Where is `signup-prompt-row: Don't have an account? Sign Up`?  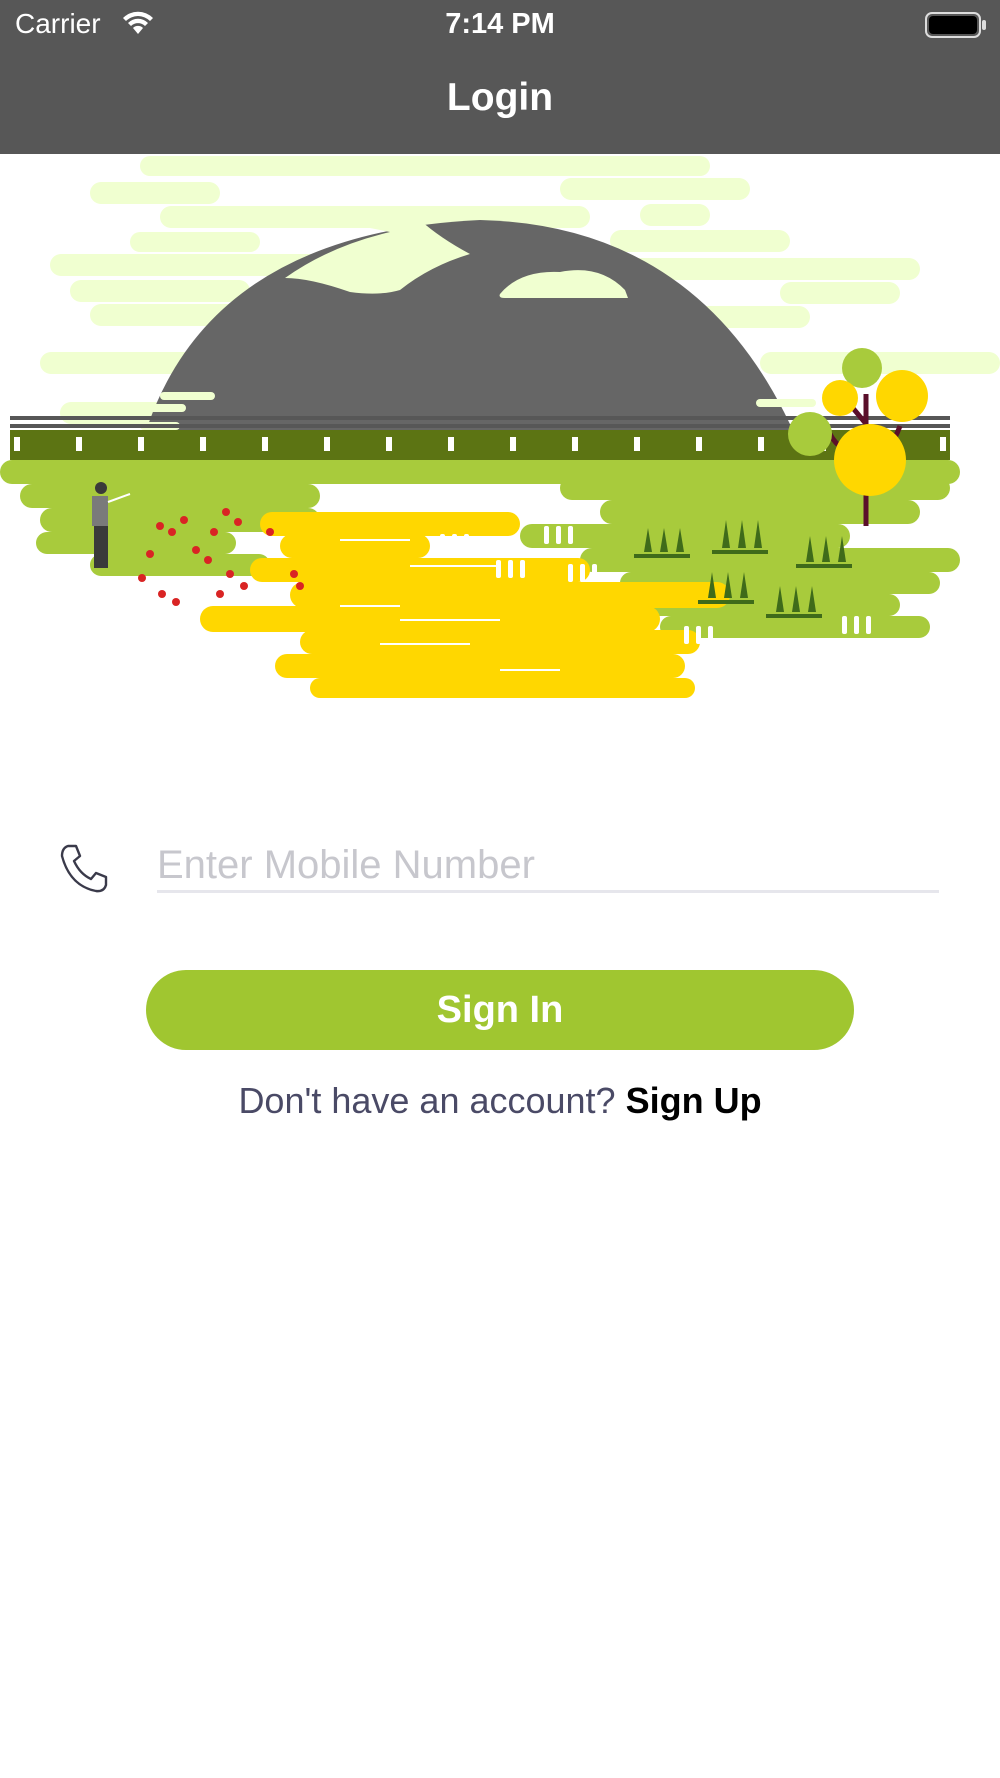 signup-prompt-row: Don't have an account? Sign Up is located at coordinates (500, 1101).